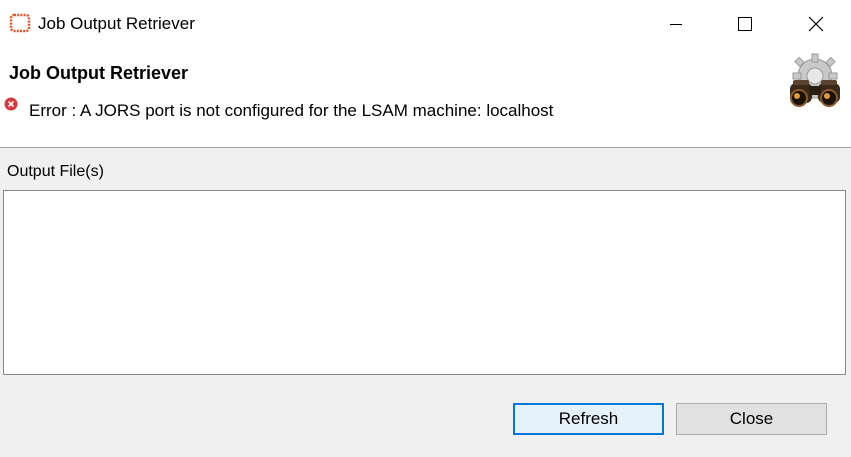 This screenshot has height=457, width=851. I want to click on refresh-button: Refresh, so click(588, 419).